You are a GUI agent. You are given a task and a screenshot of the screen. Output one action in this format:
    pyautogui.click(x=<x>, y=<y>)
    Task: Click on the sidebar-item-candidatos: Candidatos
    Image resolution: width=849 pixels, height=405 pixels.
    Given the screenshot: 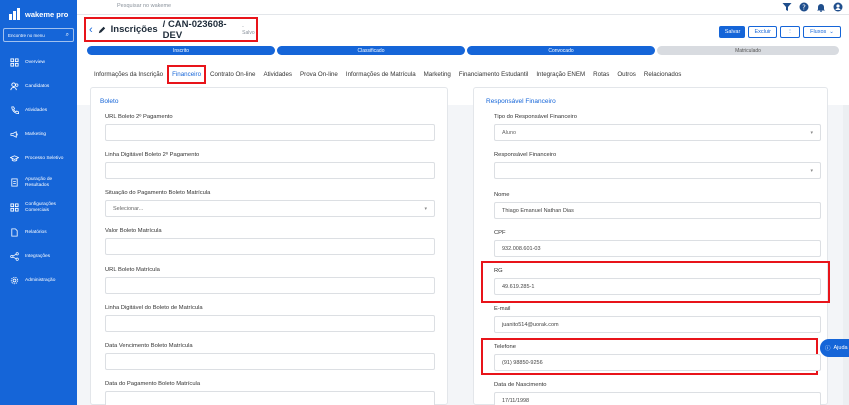 What is the action you would take?
    pyautogui.click(x=38, y=86)
    